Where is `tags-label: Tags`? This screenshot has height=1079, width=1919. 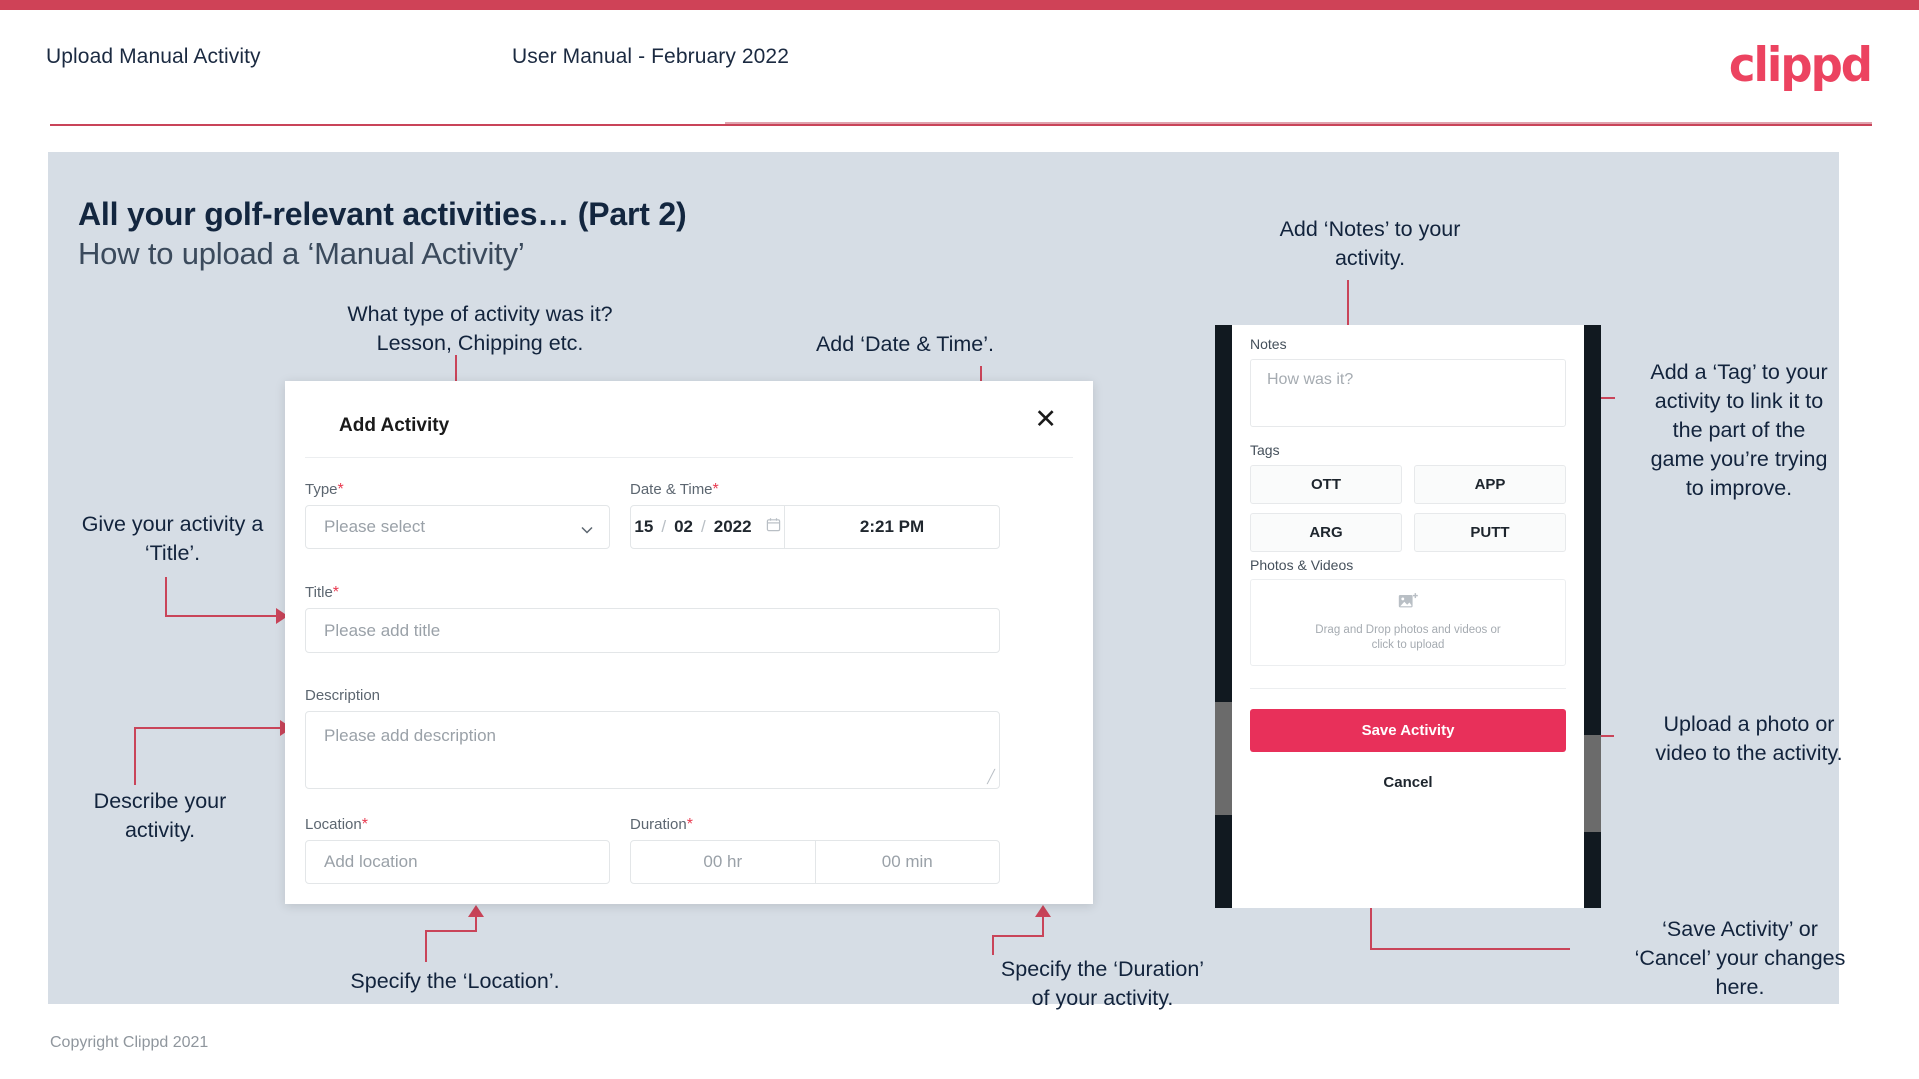 tags-label: Tags is located at coordinates (1265, 450).